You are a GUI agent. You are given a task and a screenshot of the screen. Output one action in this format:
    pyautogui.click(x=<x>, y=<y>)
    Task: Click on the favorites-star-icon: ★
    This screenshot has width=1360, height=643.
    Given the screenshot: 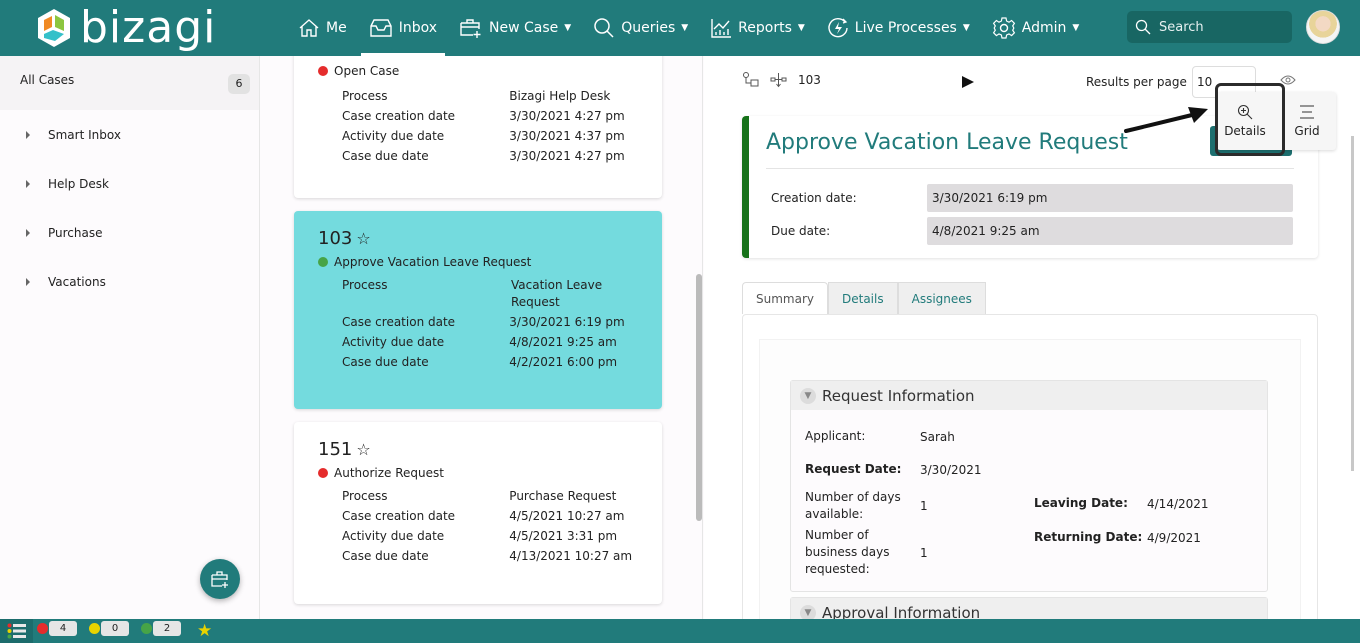 What is the action you would take?
    pyautogui.click(x=204, y=631)
    